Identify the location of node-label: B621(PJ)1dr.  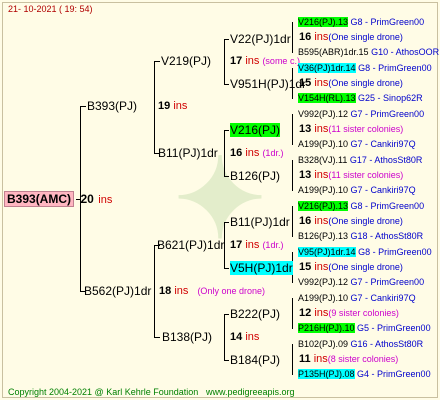
(191, 245).